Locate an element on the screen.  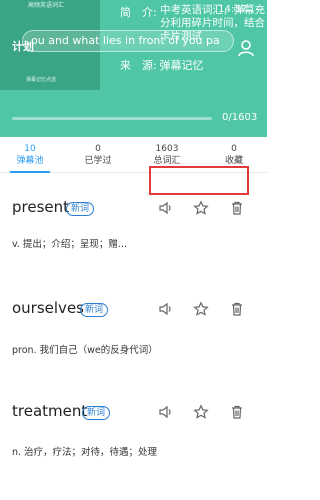
user-icon is located at coordinates (246, 50).